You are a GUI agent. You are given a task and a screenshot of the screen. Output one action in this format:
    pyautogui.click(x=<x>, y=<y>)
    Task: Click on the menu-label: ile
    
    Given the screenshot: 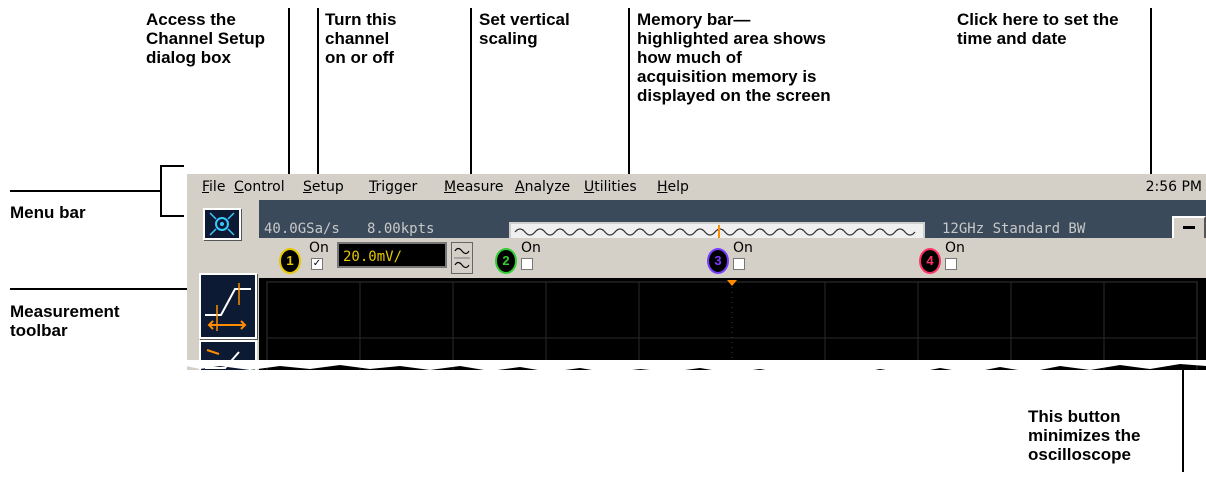 What is the action you would take?
    pyautogui.click(x=217, y=187)
    